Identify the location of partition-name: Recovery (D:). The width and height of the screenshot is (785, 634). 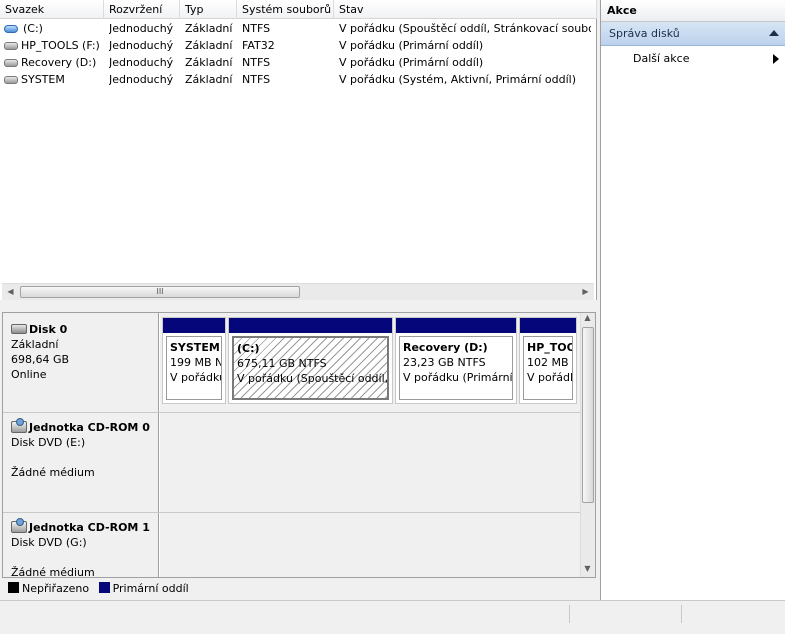
(445, 347).